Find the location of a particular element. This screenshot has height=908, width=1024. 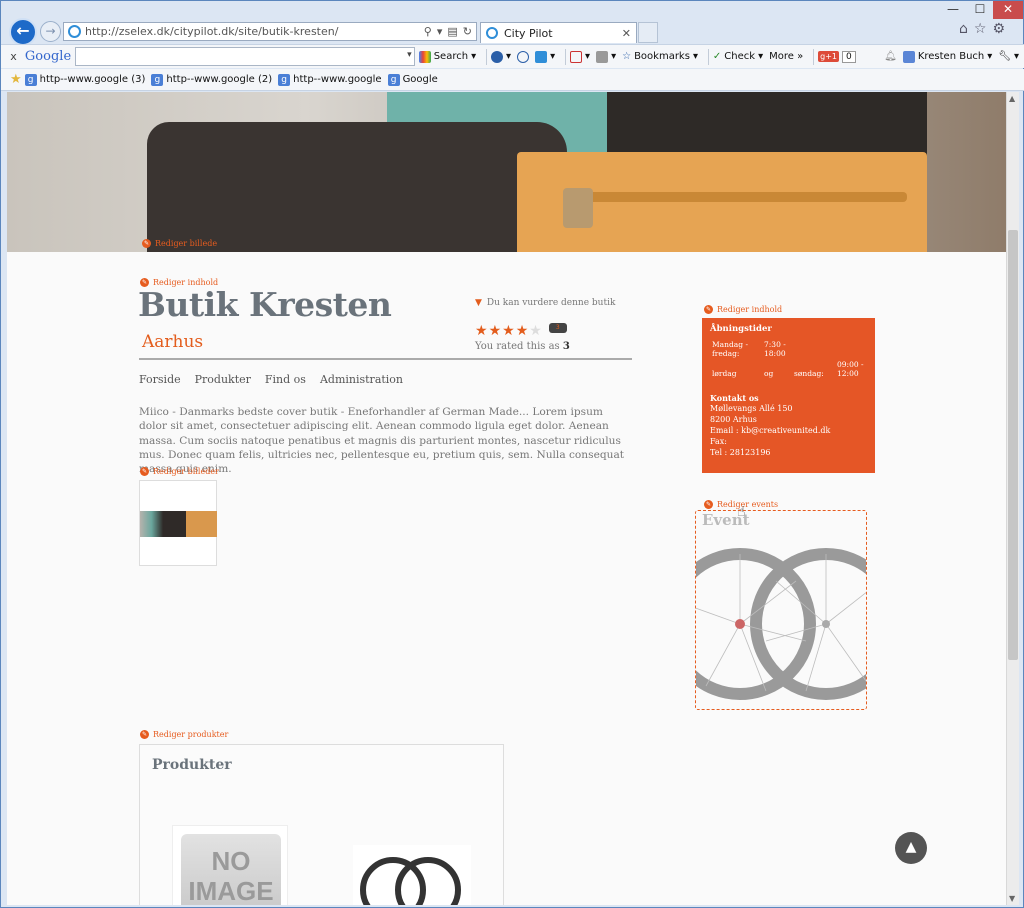

notifications-button: 🔔︎ is located at coordinates (890, 56).